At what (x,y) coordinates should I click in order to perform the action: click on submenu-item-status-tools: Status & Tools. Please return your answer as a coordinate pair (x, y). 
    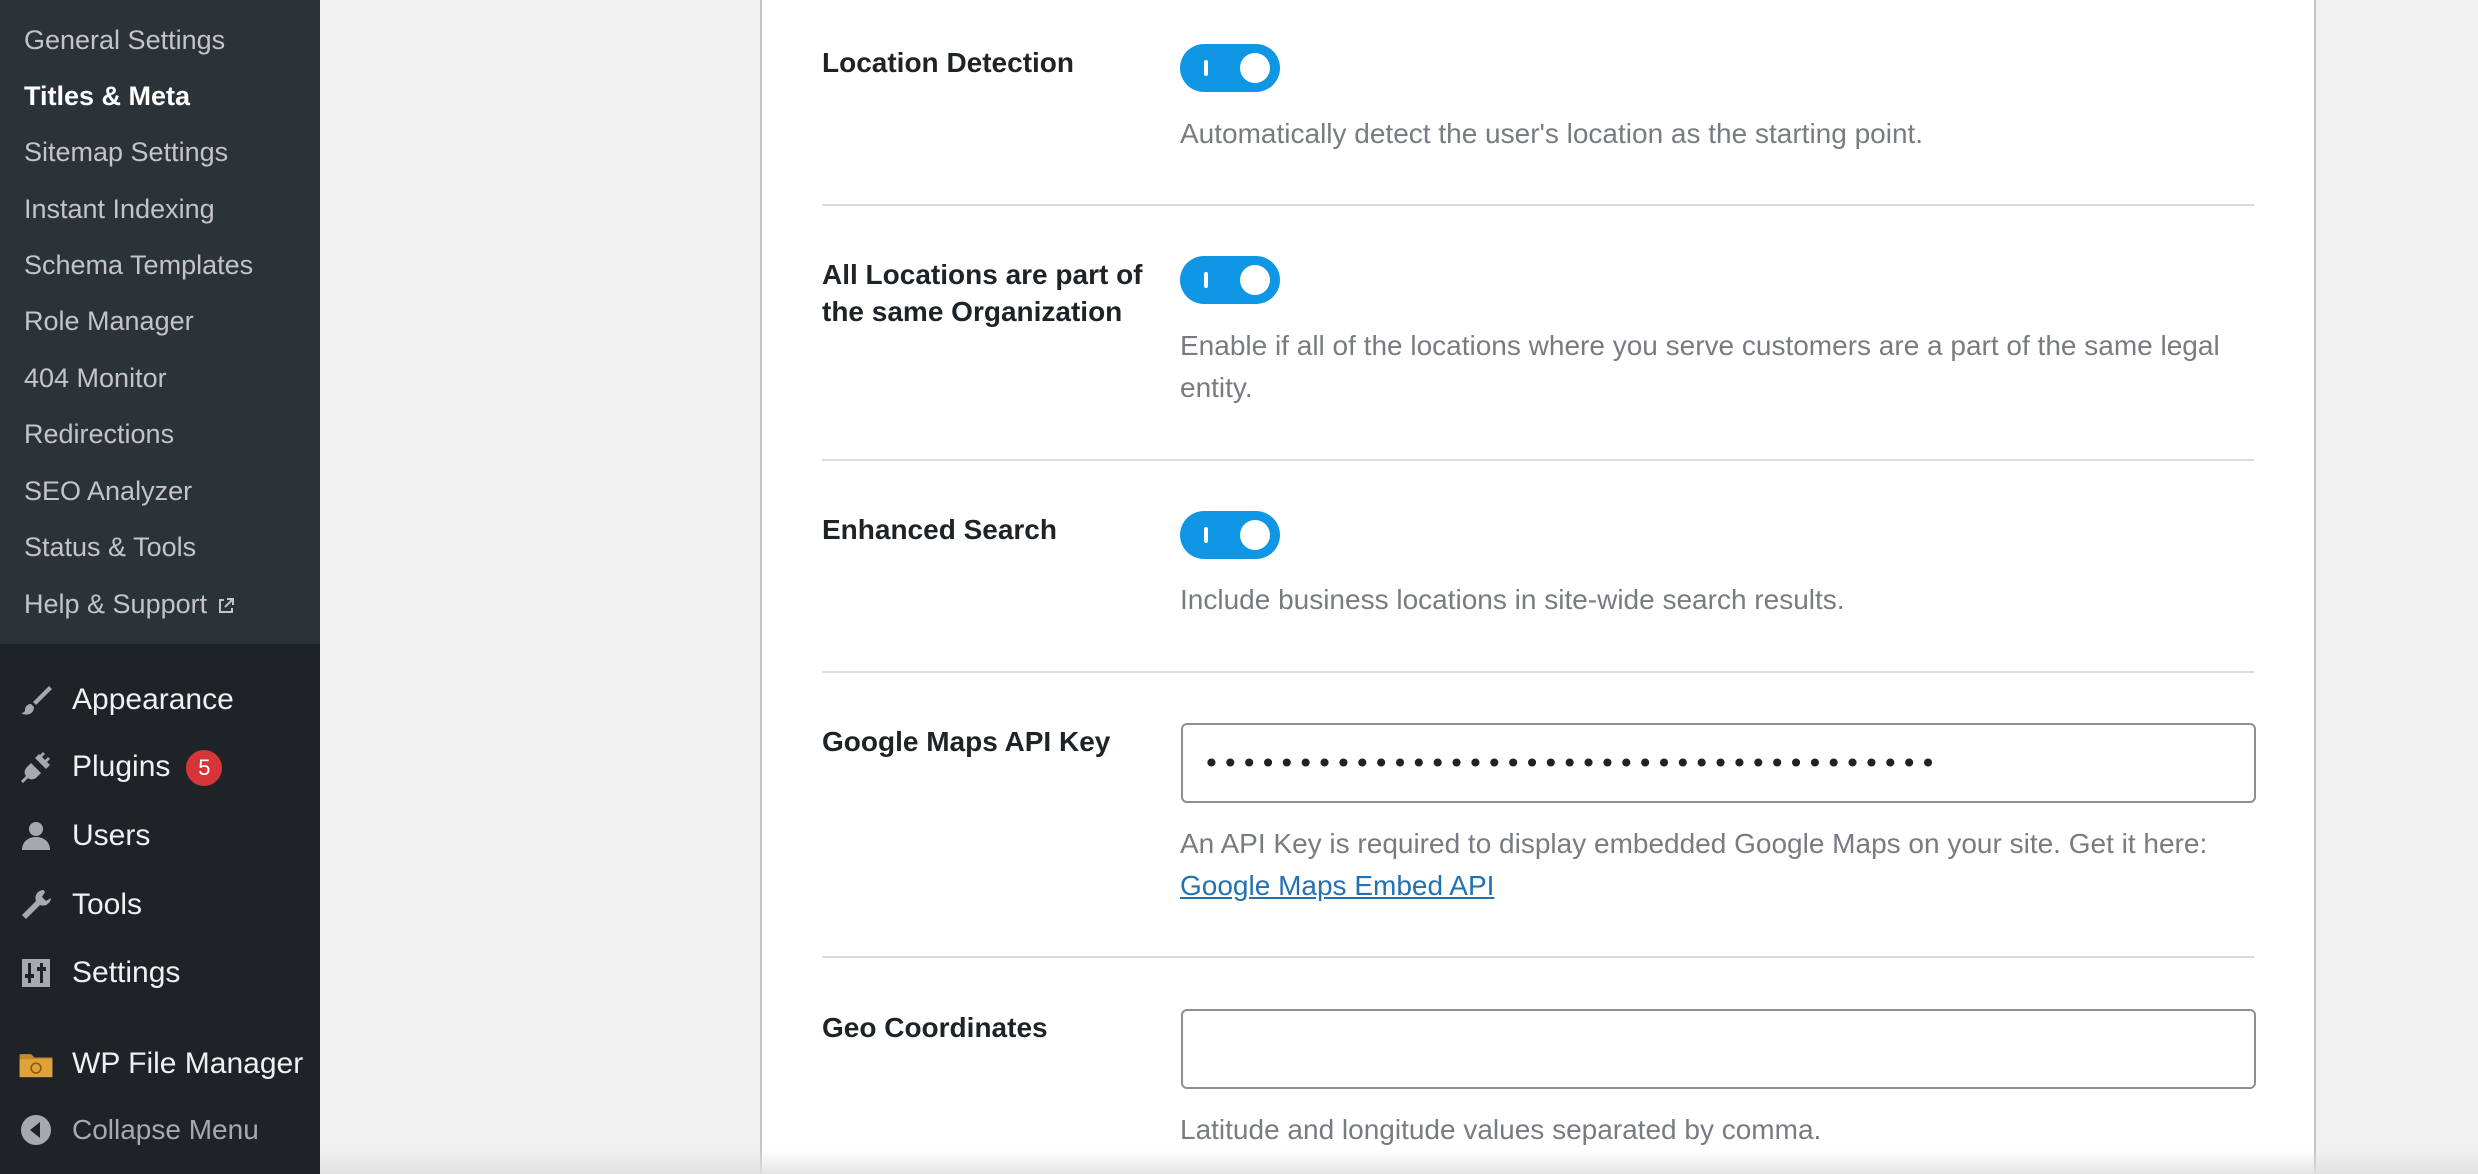
    Looking at the image, I should click on (110, 547).